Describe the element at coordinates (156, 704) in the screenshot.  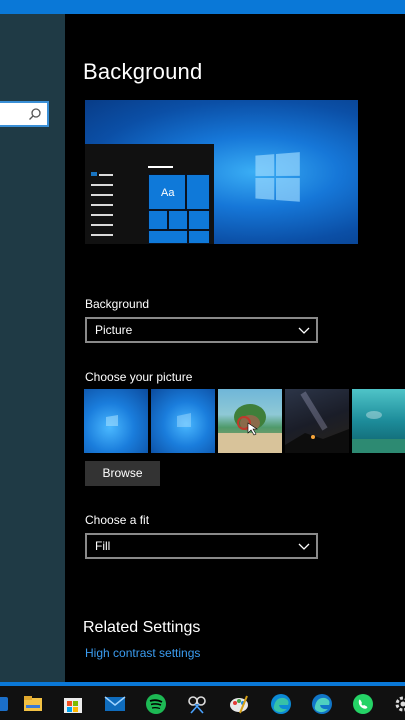
I see `spotify-icon` at that location.